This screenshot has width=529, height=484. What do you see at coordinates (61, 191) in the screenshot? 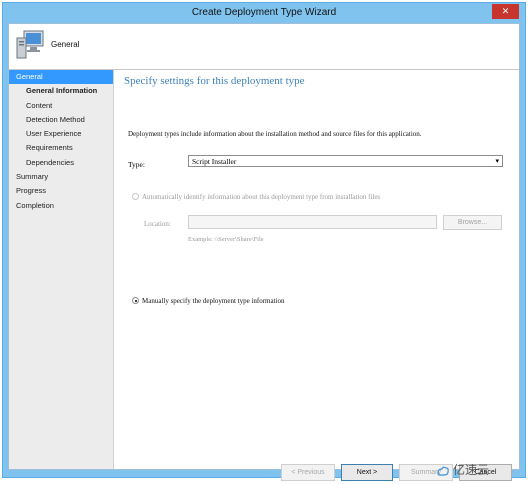
I see `sidebar-item-progress: Progress` at bounding box center [61, 191].